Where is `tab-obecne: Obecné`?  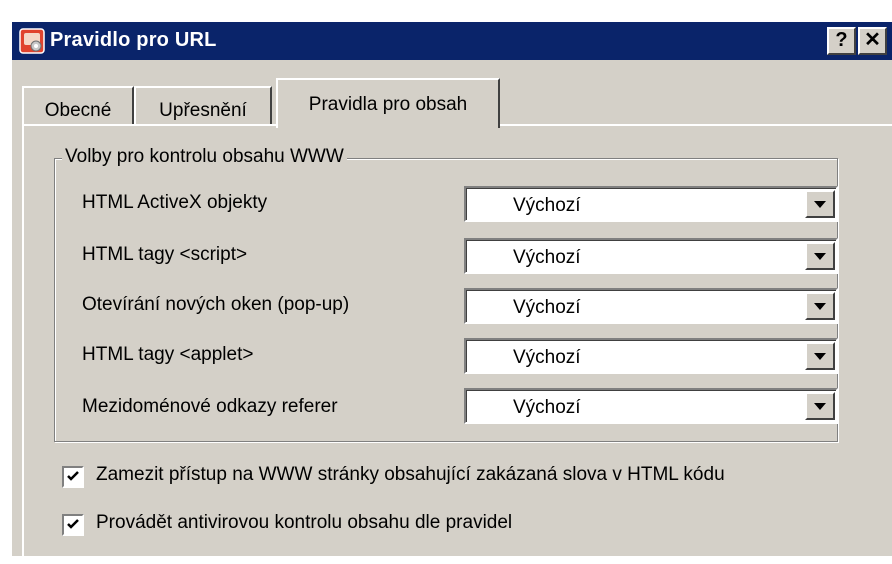
tab-obecne: Obecné is located at coordinates (78, 105).